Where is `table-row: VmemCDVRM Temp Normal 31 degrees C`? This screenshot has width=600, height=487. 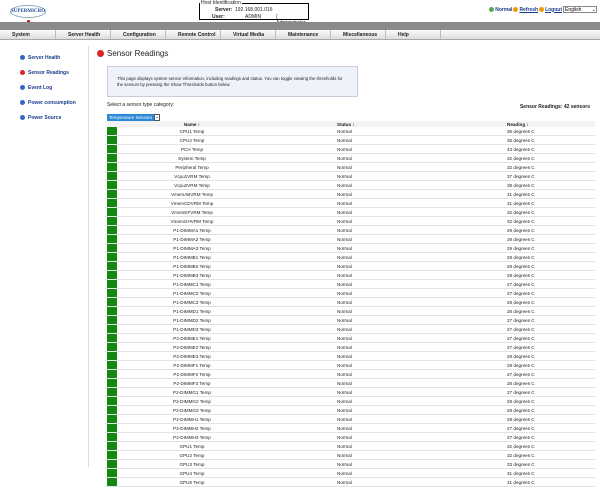 table-row: VmemCDVRM Temp Normal 31 degrees C is located at coordinates (350, 203).